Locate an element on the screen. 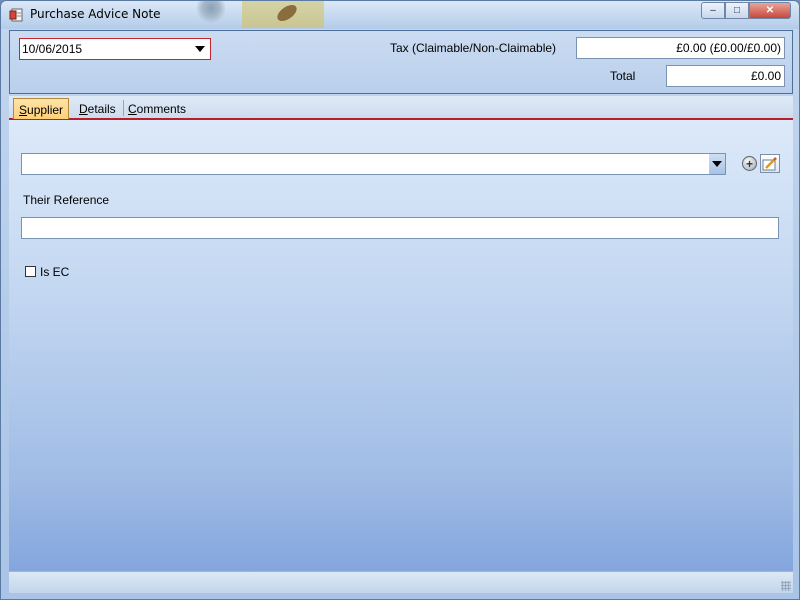 The image size is (800, 600). tab-supplier: Supplier is located at coordinates (41, 108).